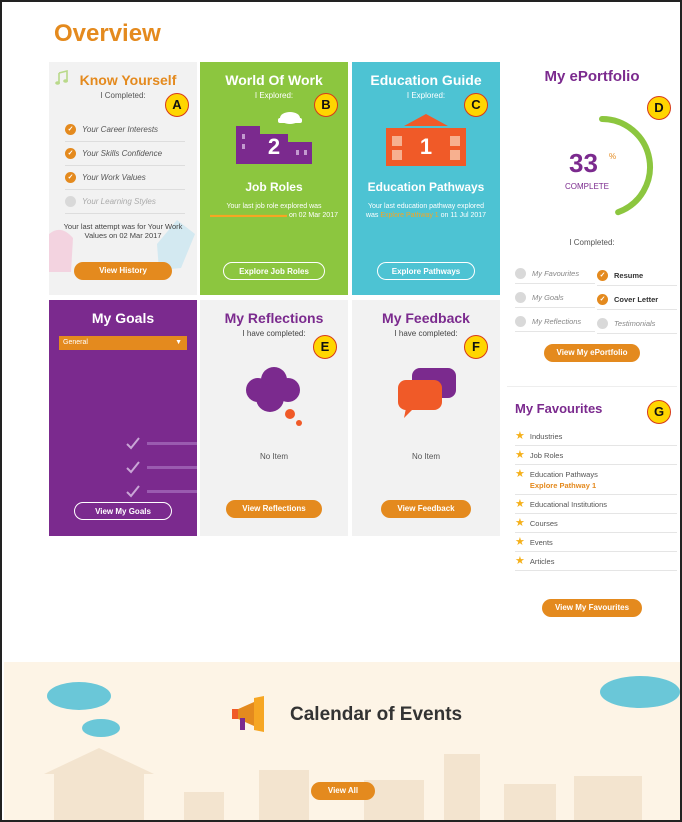  I want to click on favourite-item: ★ Industries, so click(596, 436).